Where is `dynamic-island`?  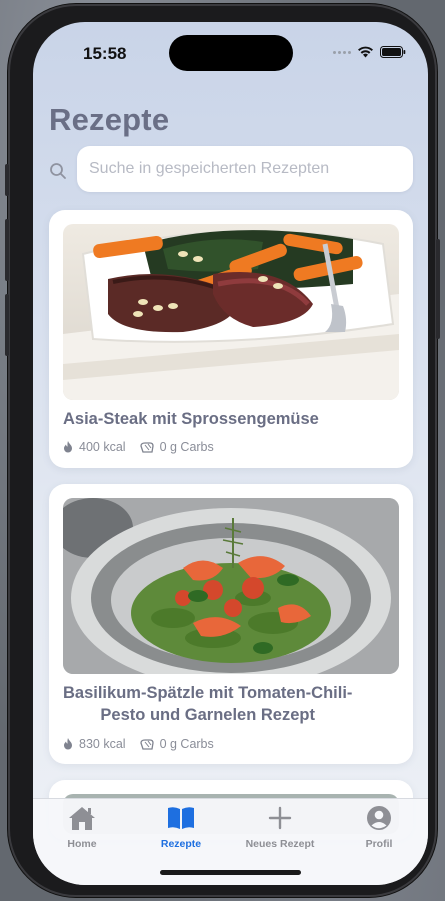 dynamic-island is located at coordinates (231, 53).